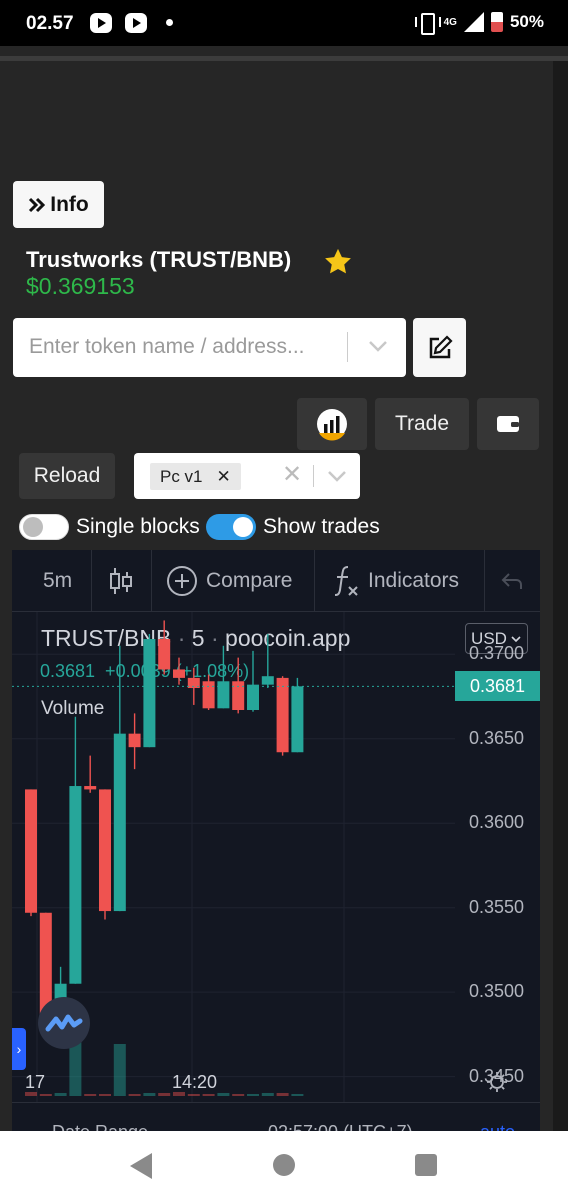  I want to click on indicators-label: Indicators, so click(414, 580).